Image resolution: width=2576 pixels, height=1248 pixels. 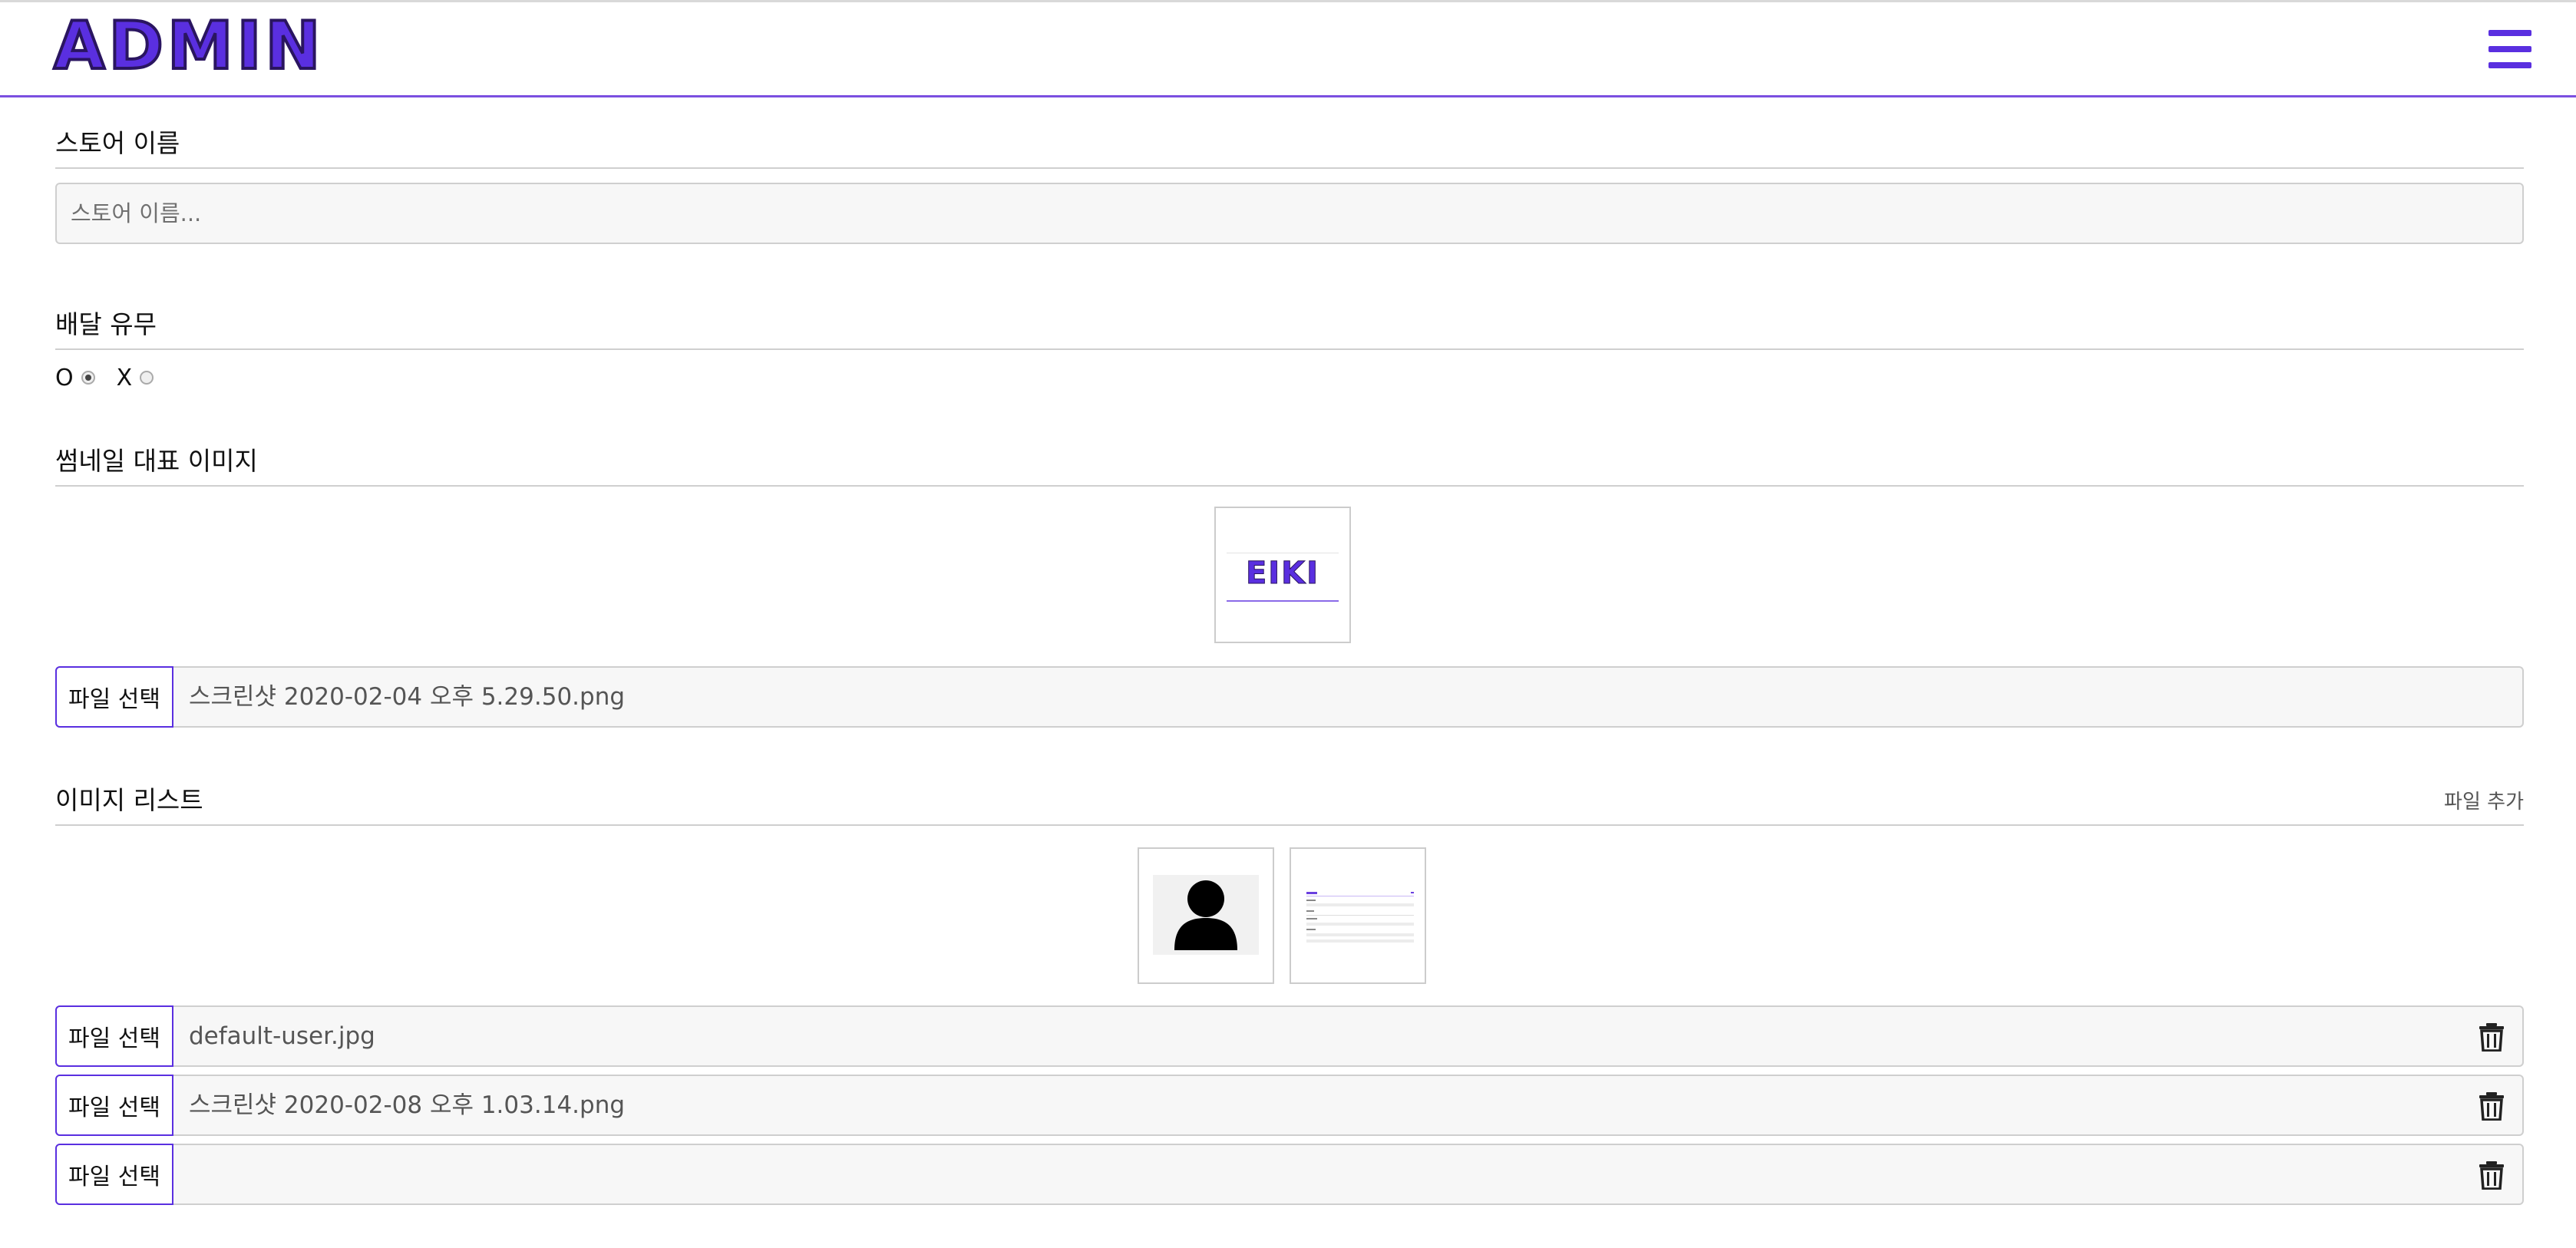 I want to click on image-preview-user, so click(x=1206, y=916).